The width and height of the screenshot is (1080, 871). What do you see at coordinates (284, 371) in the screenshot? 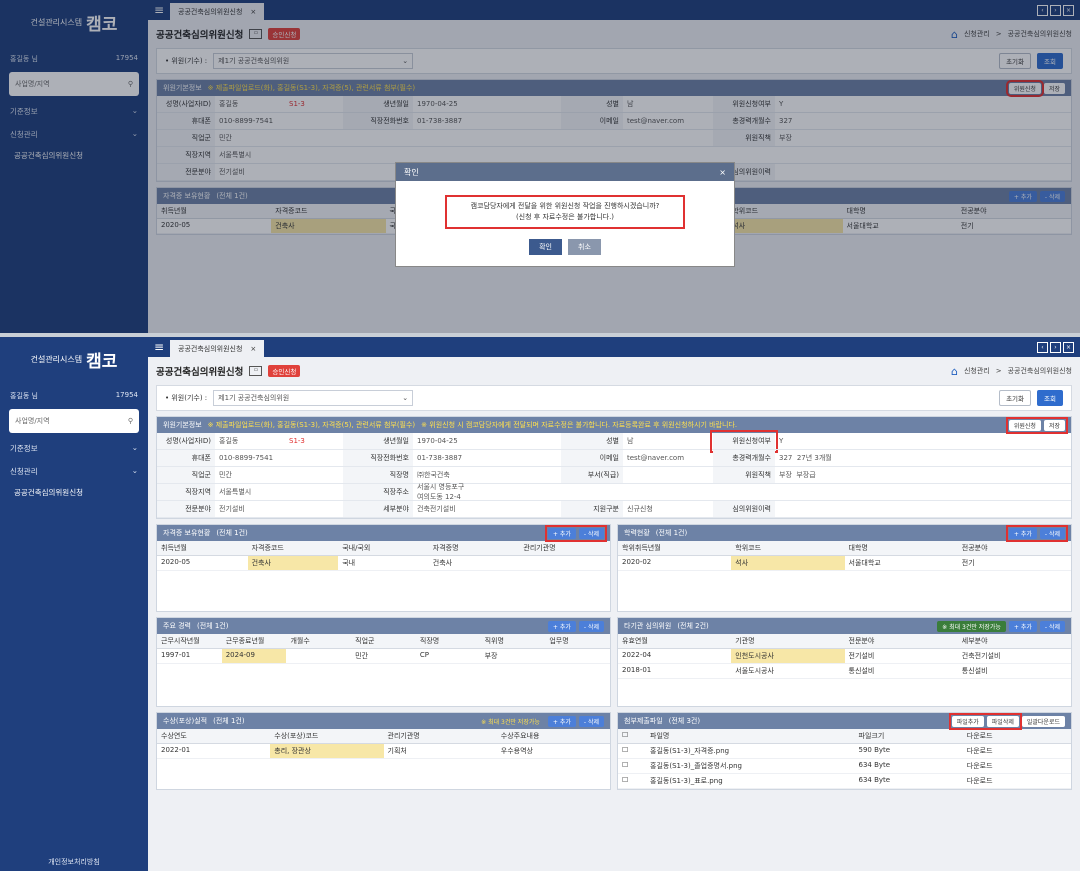
I see `status-badge: 승인신청` at bounding box center [284, 371].